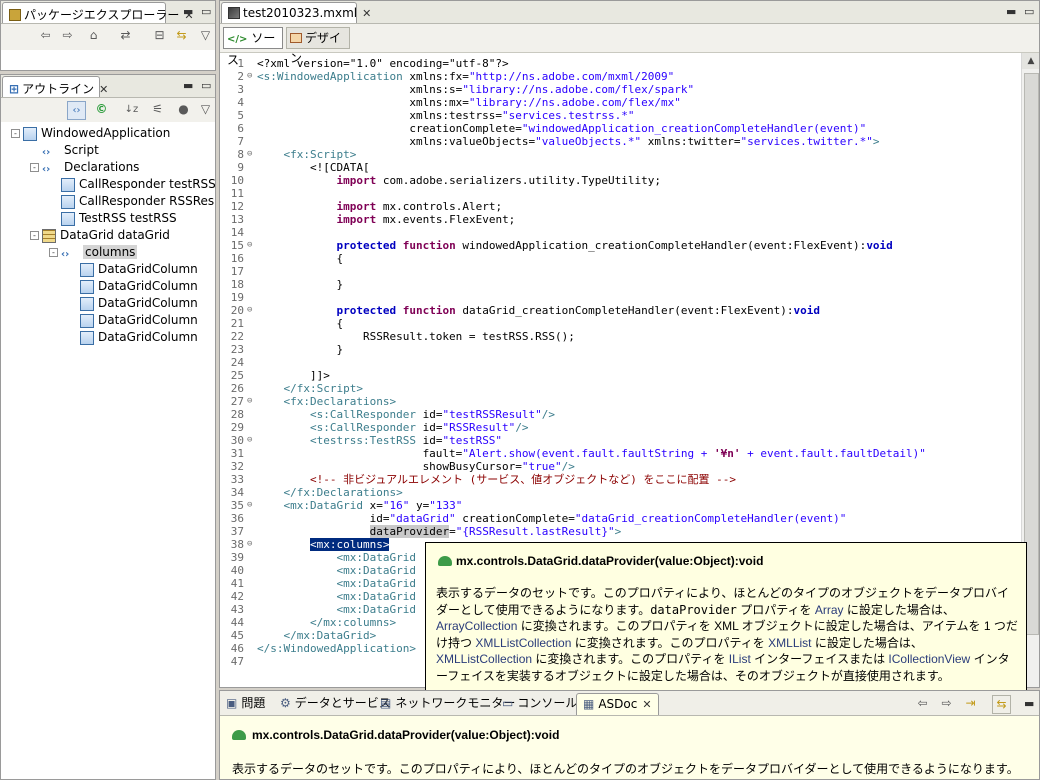 The image size is (1040, 780). Describe the element at coordinates (240, 115) in the screenshot. I see `line-number: 5` at that location.